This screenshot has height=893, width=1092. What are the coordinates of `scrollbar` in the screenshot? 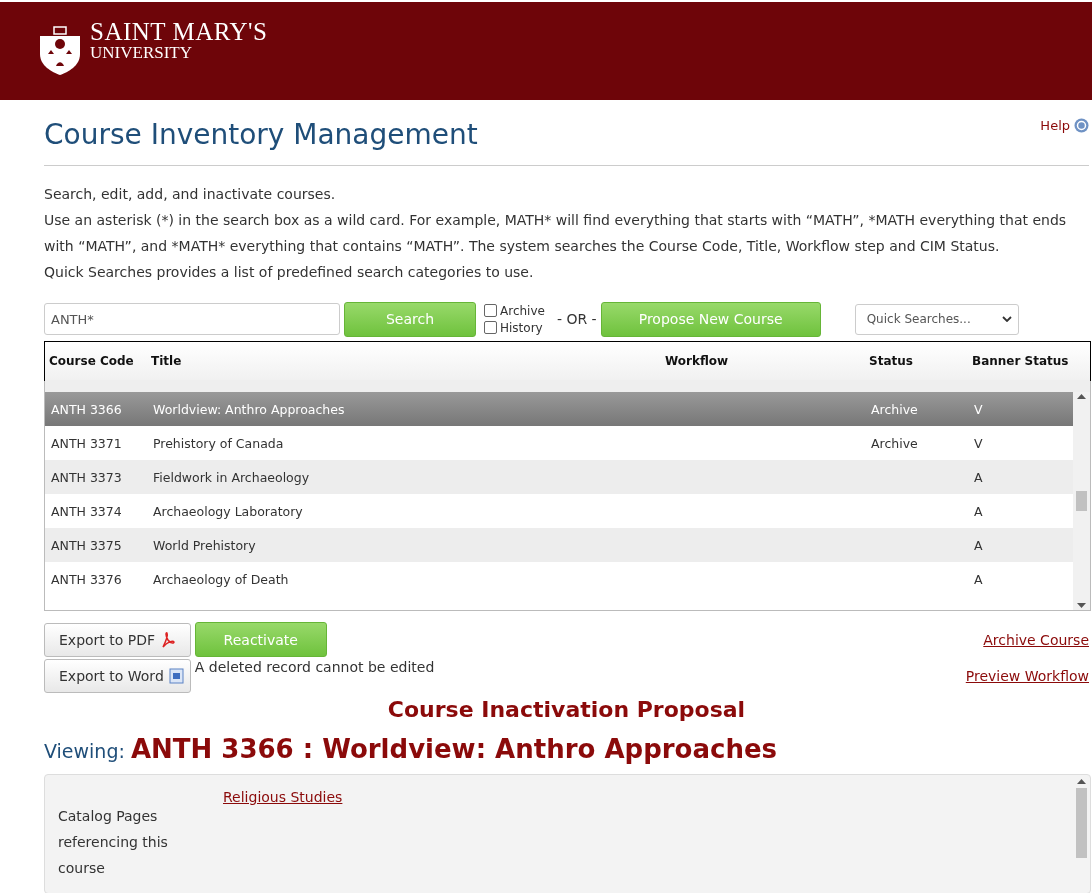 It's located at (1081, 501).